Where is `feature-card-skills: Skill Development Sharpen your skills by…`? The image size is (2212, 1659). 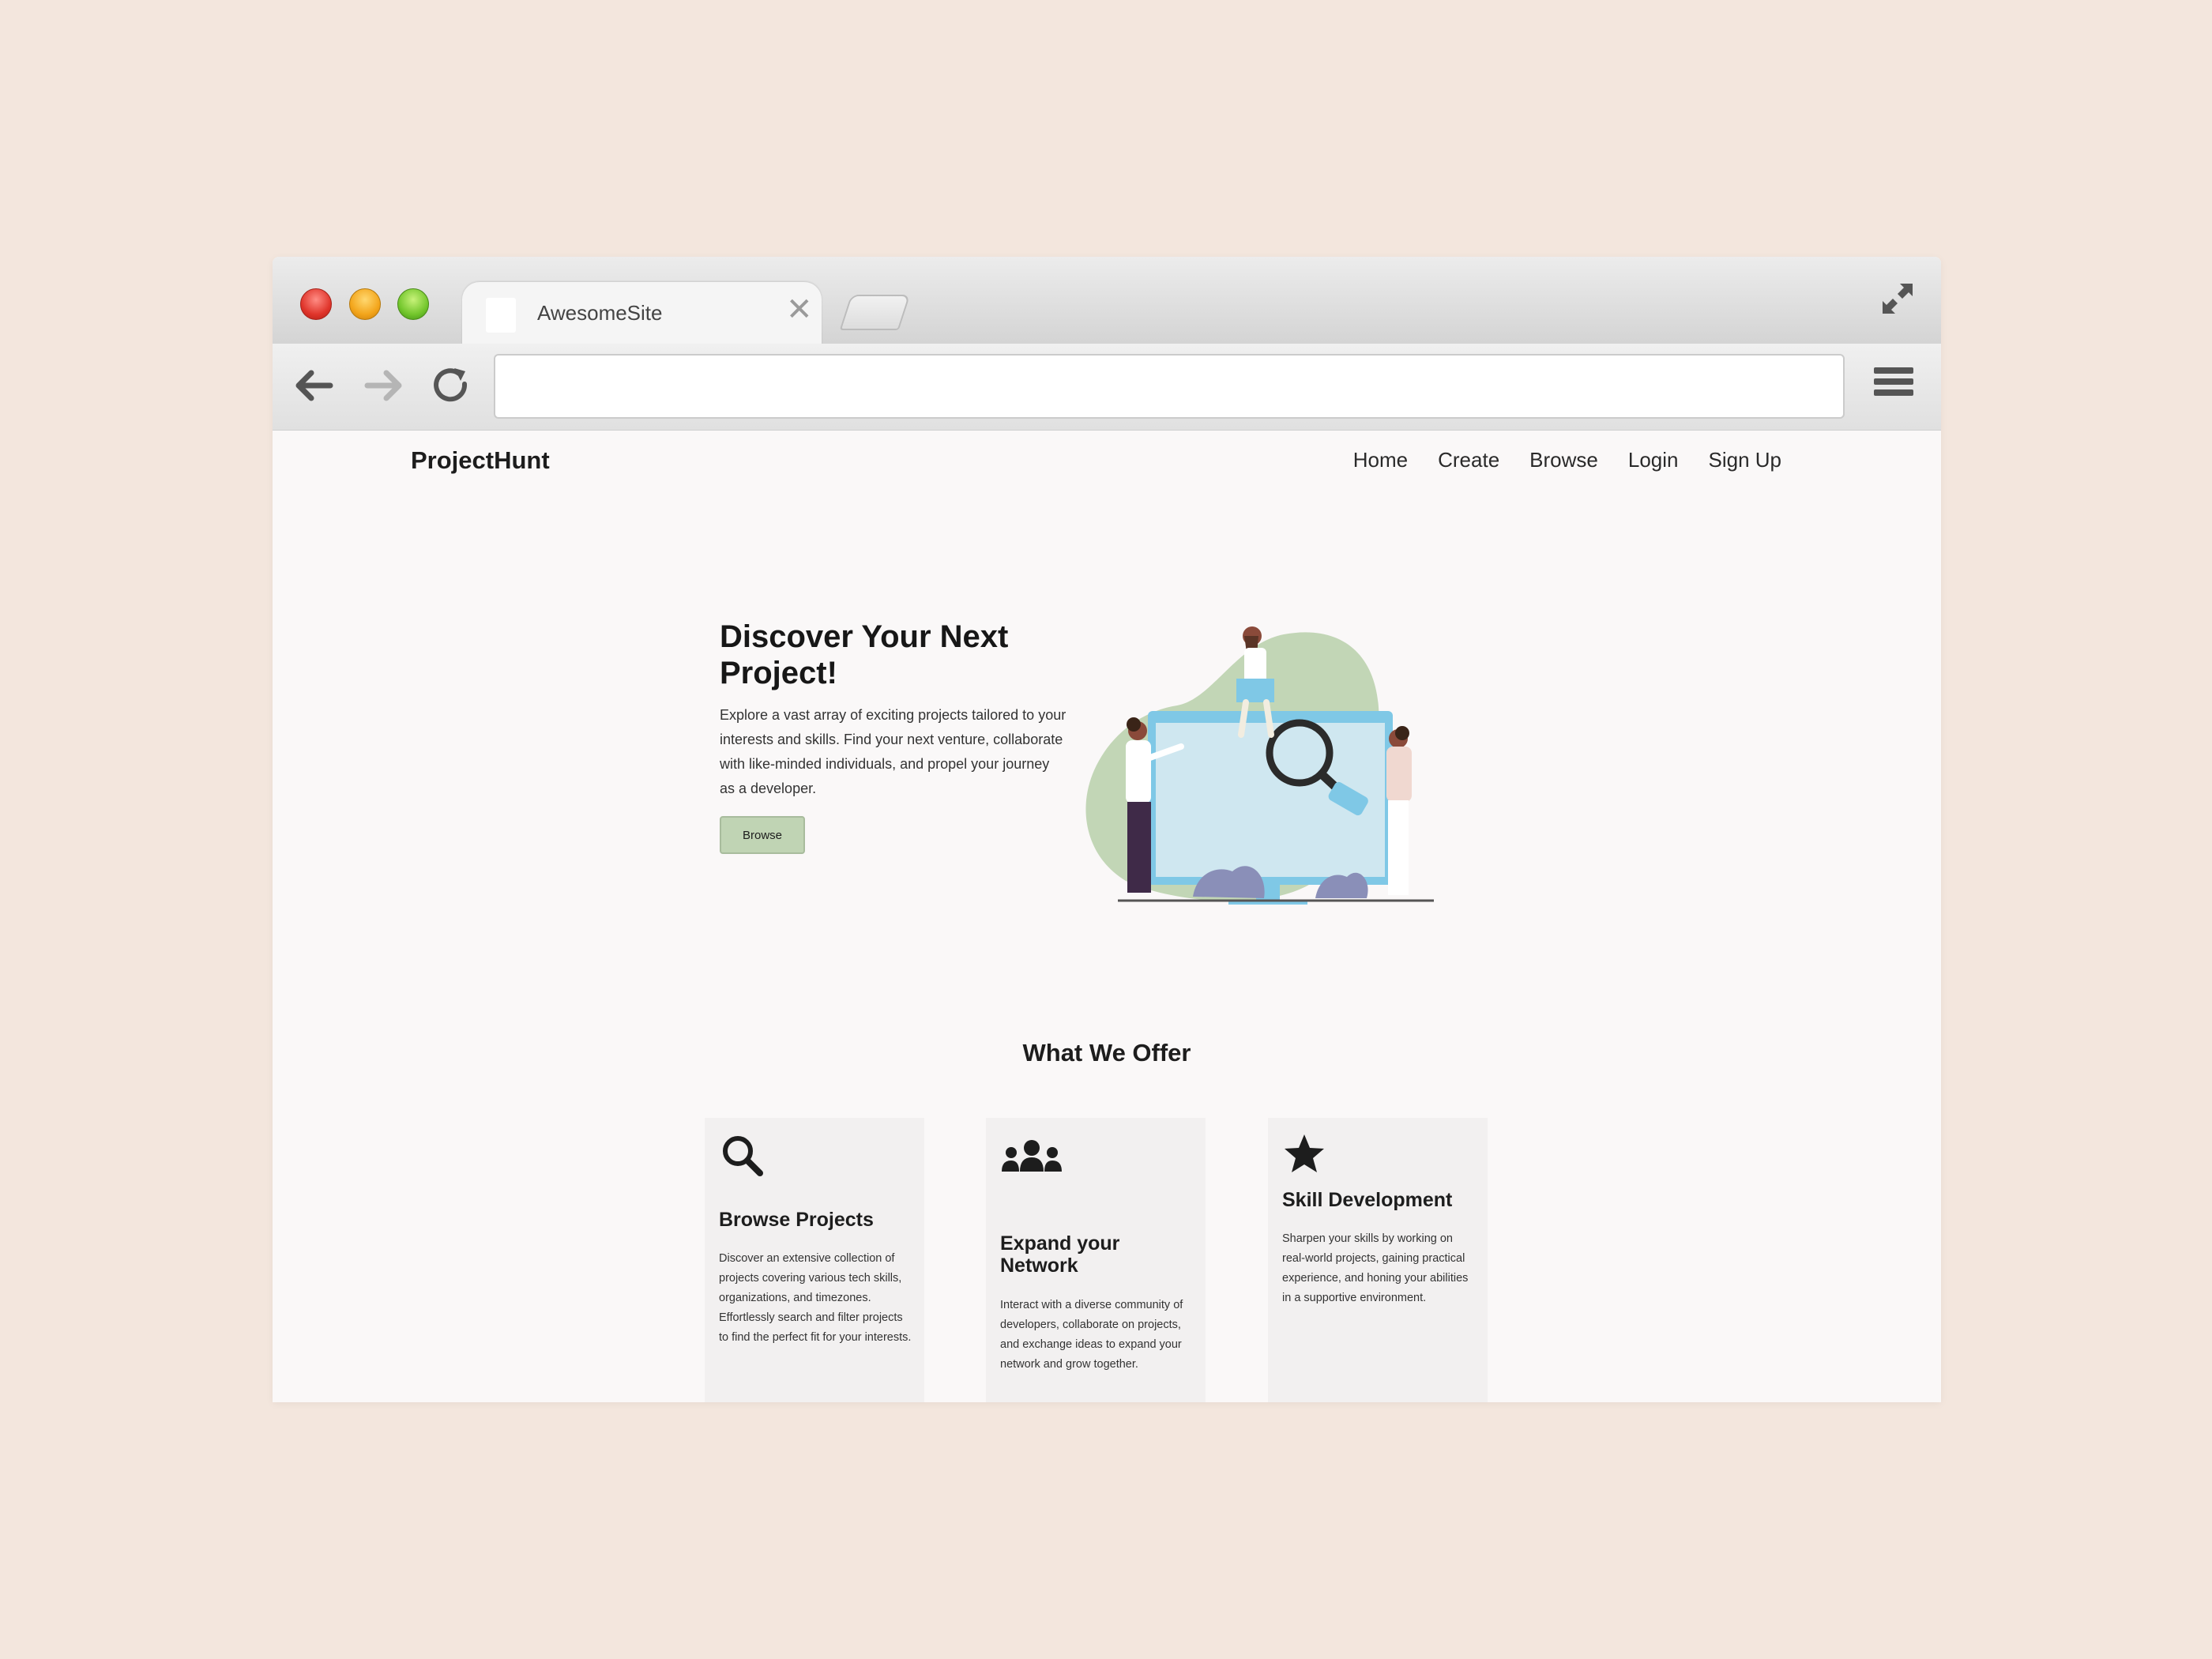 feature-card-skills: Skill Development Sharpen your skills by… is located at coordinates (1378, 1260).